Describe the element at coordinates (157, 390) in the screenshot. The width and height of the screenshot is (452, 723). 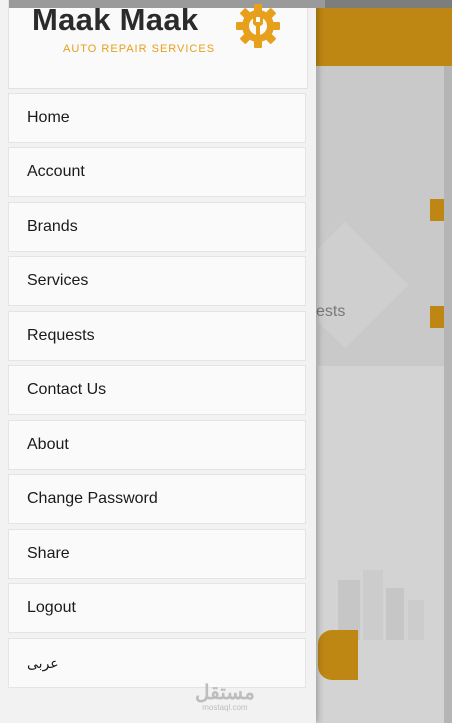
I see `menu-item-contact-us: Contact Us` at that location.